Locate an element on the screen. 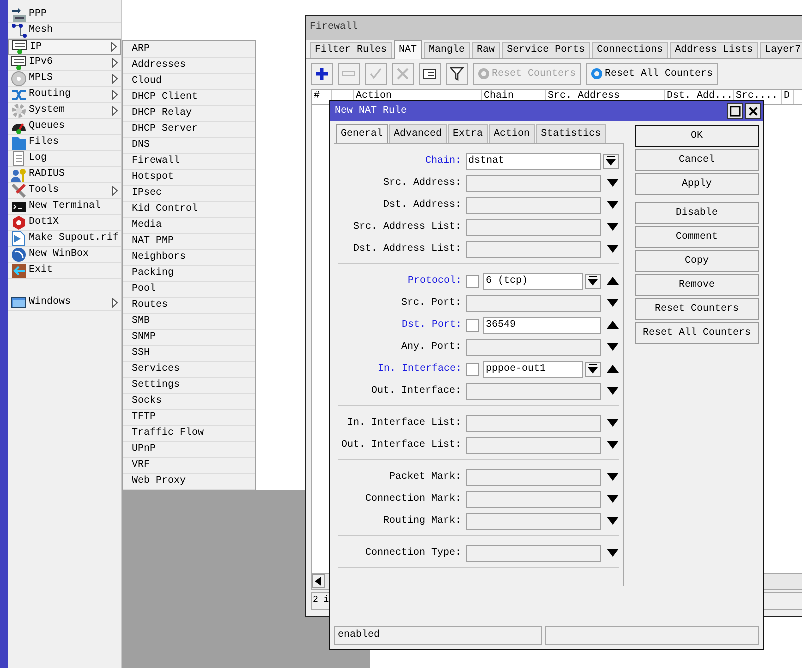  submenu-item: Traffic Flow is located at coordinates (189, 434).